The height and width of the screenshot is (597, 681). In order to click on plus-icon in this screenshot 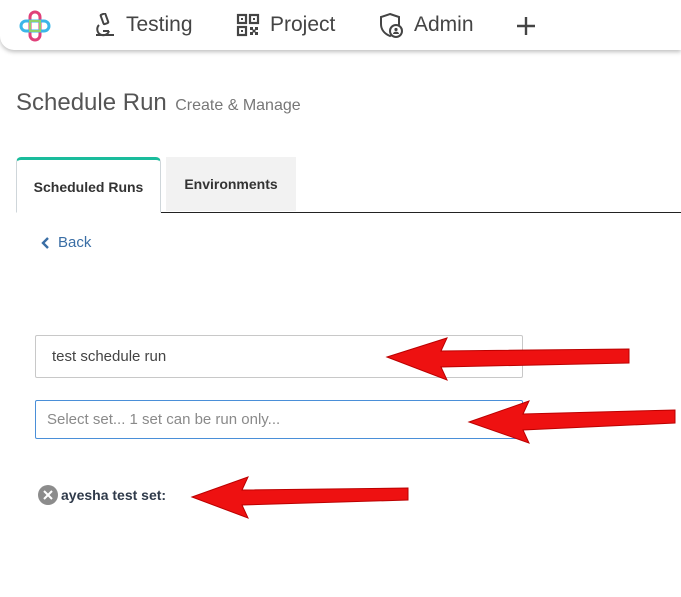, I will do `click(526, 26)`.